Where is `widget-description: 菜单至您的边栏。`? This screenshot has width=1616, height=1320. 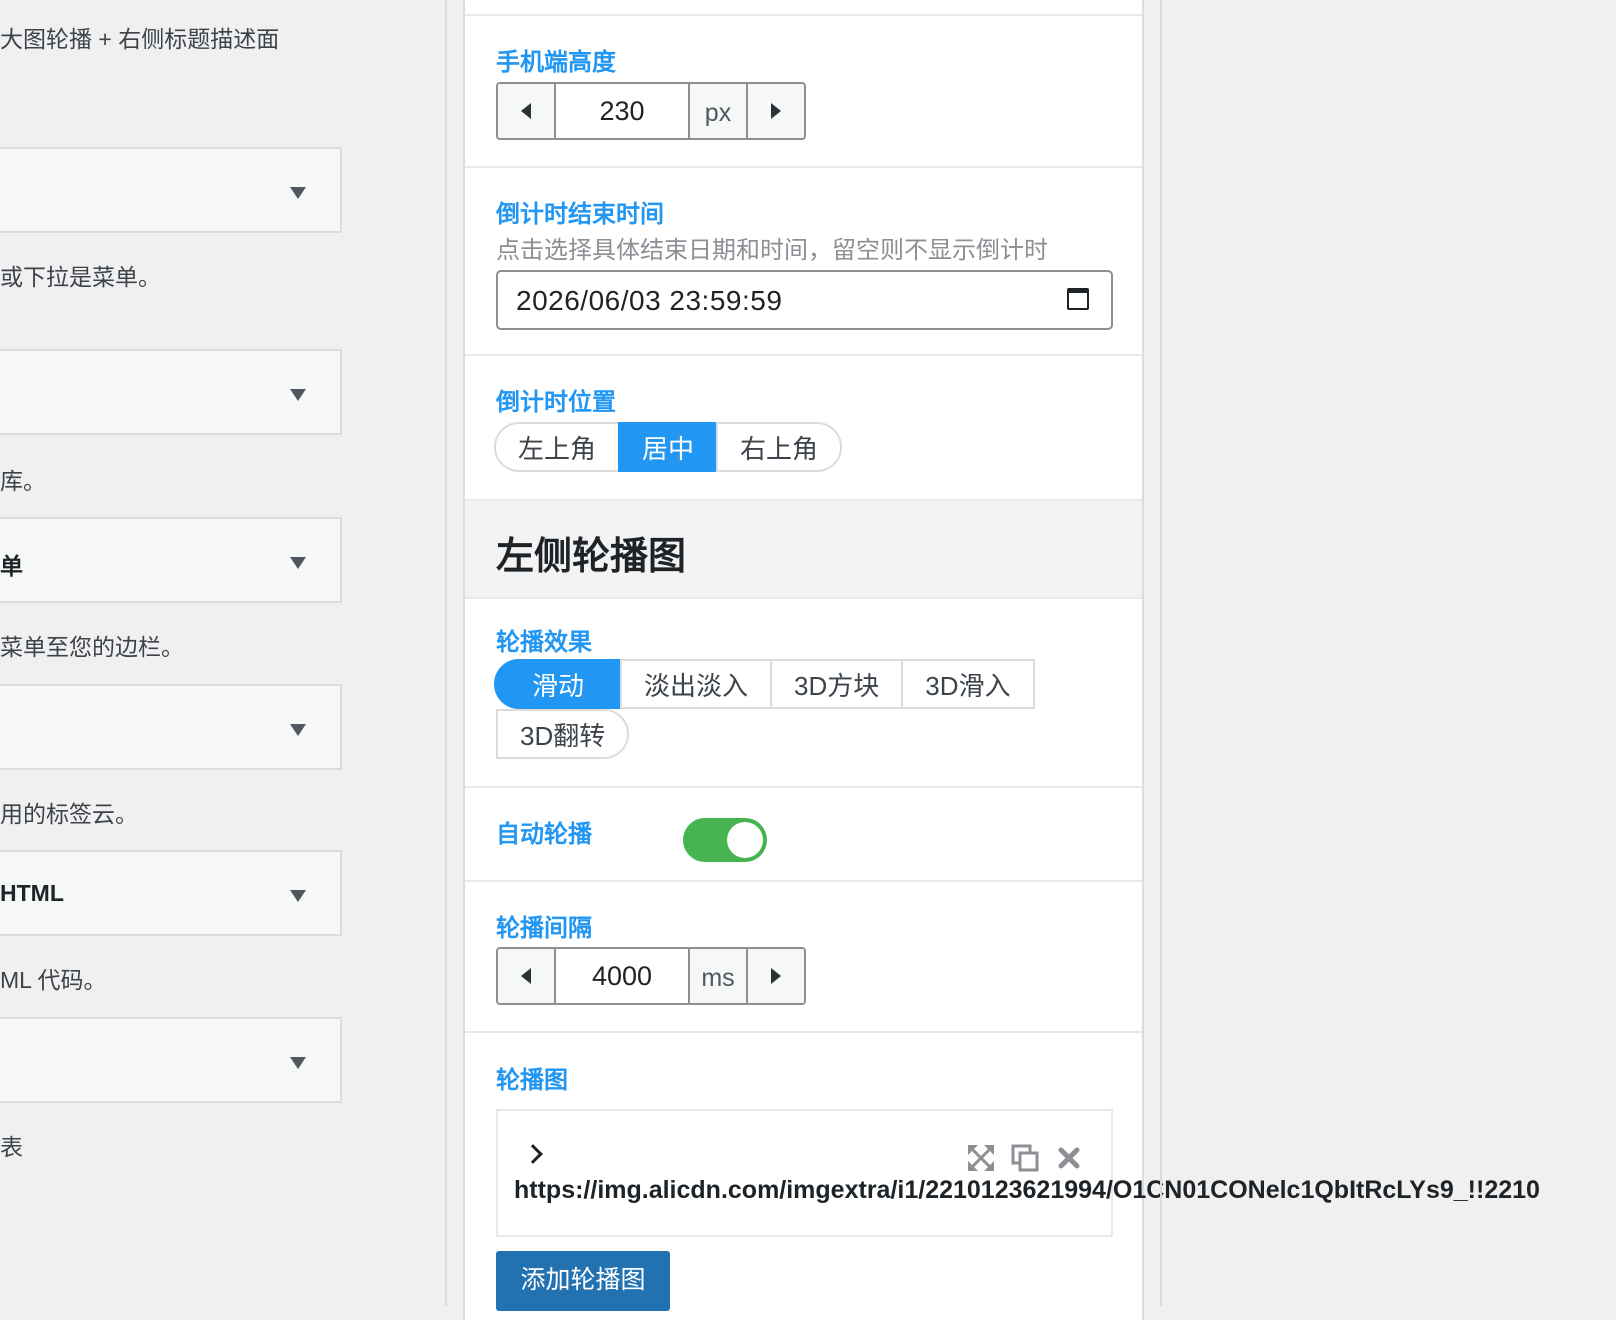
widget-description: 菜单至您的边栏。 is located at coordinates (92, 647).